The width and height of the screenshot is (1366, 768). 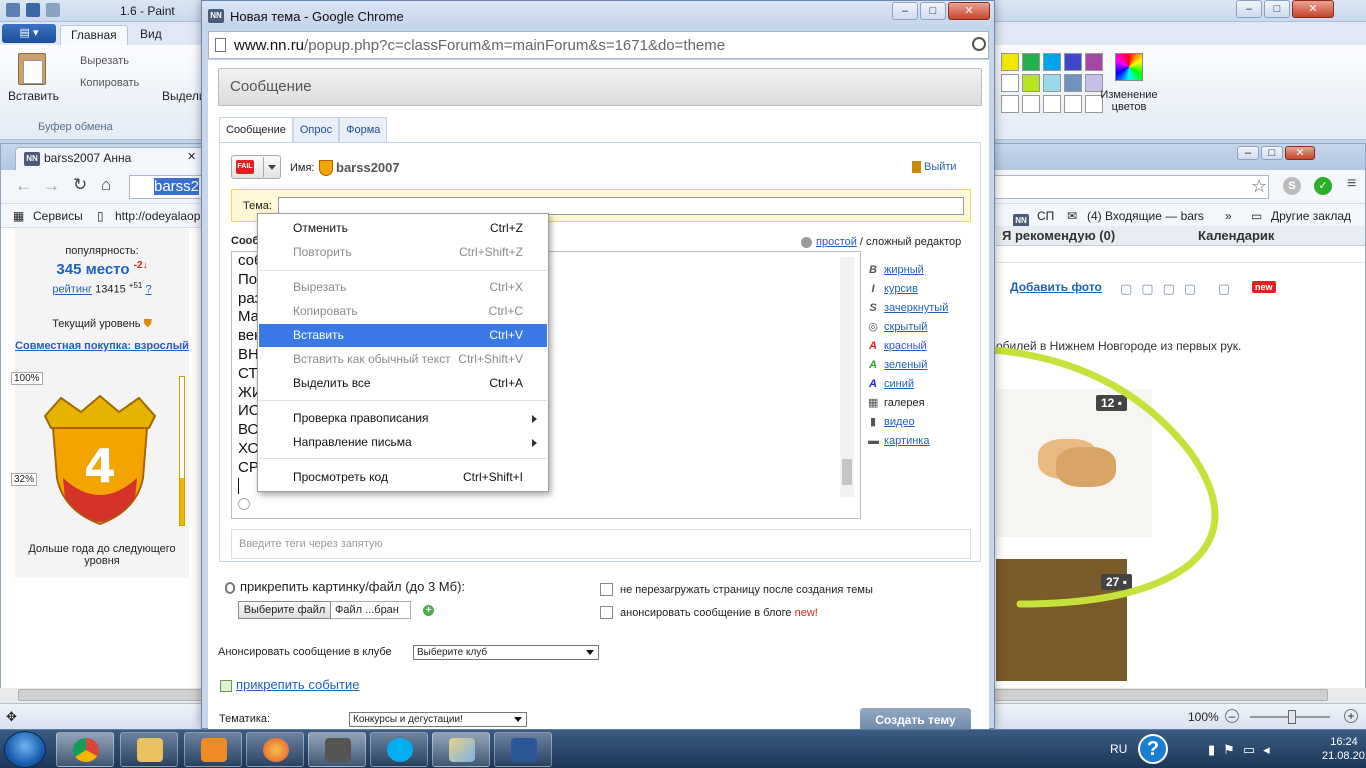 What do you see at coordinates (901, 289) in the screenshot?
I see `format-label: курсив` at bounding box center [901, 289].